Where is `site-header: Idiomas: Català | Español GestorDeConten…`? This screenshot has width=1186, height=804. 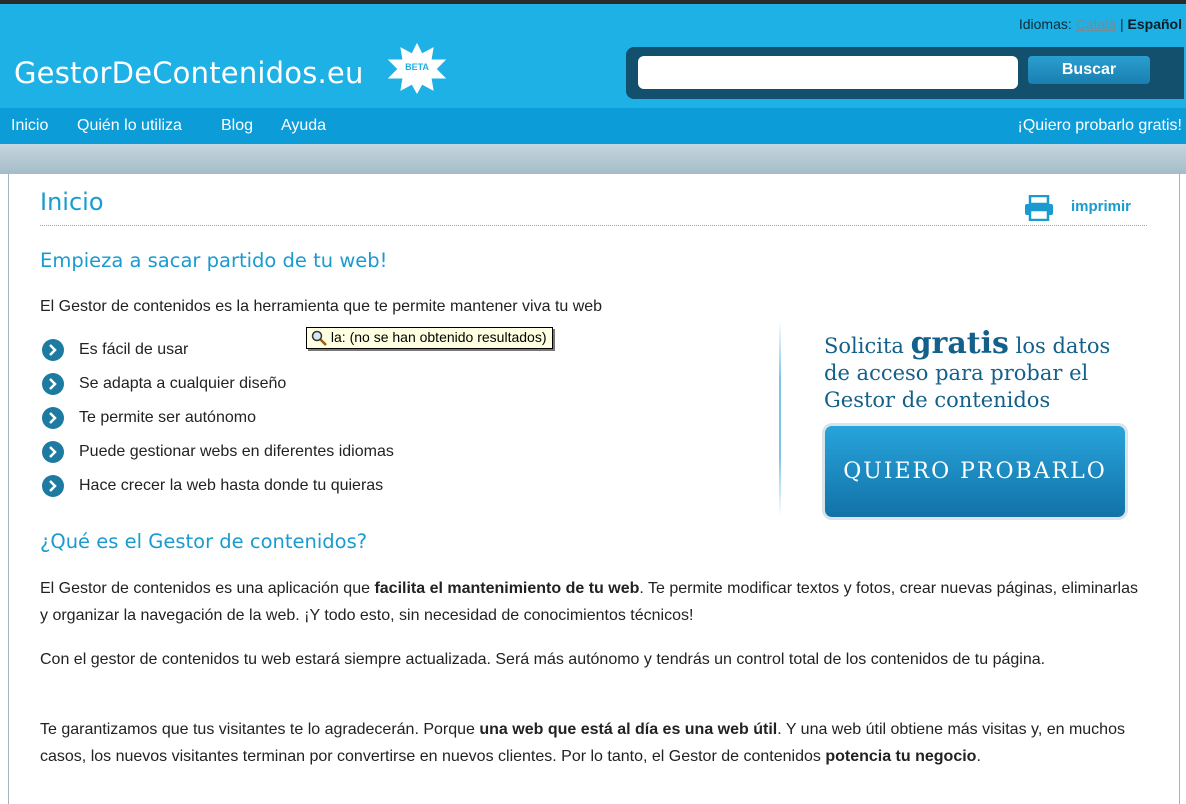
site-header: Idiomas: Català | Español GestorDeConten… is located at coordinates (593, 56).